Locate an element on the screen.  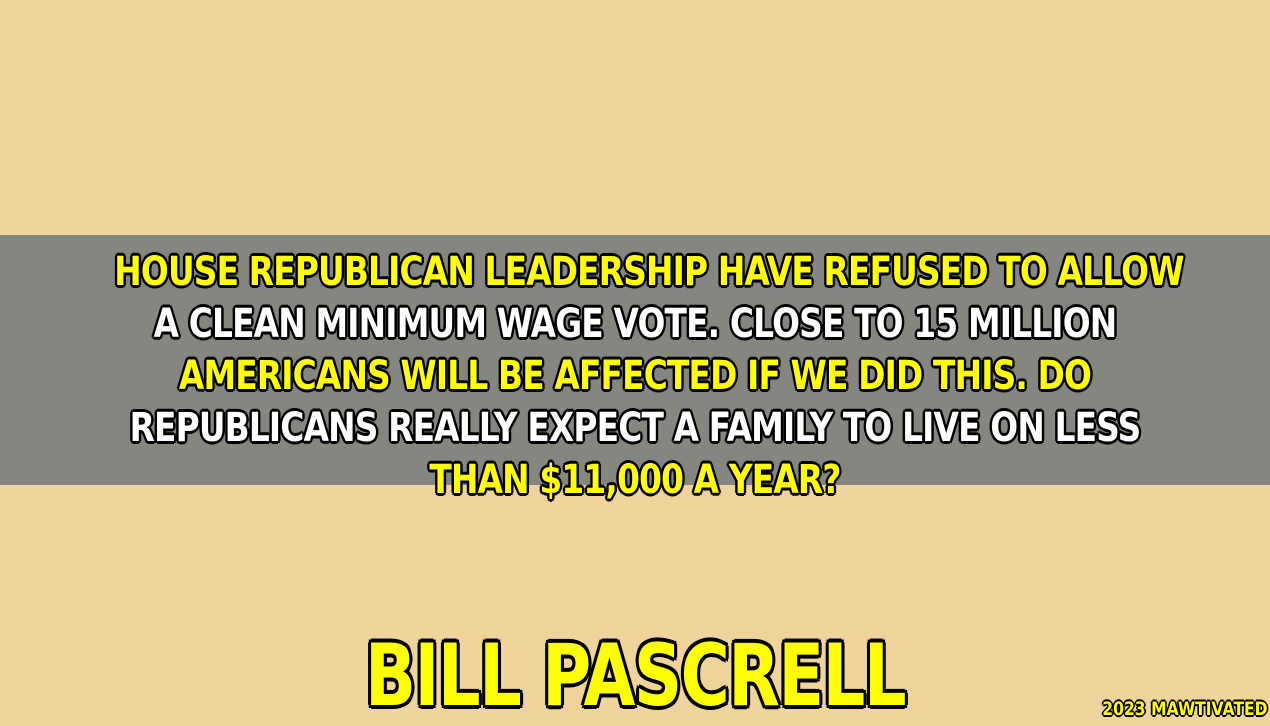
watermark-credit: 2023 MAWTIVATED is located at coordinates (1185, 709).